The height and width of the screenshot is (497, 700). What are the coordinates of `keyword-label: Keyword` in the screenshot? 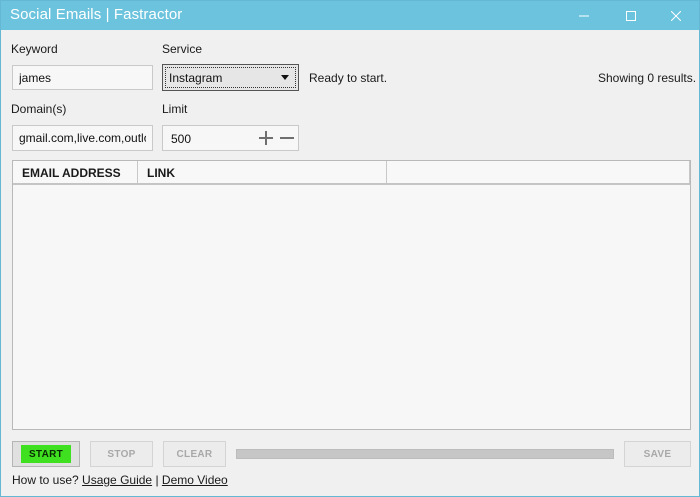 It's located at (34, 49).